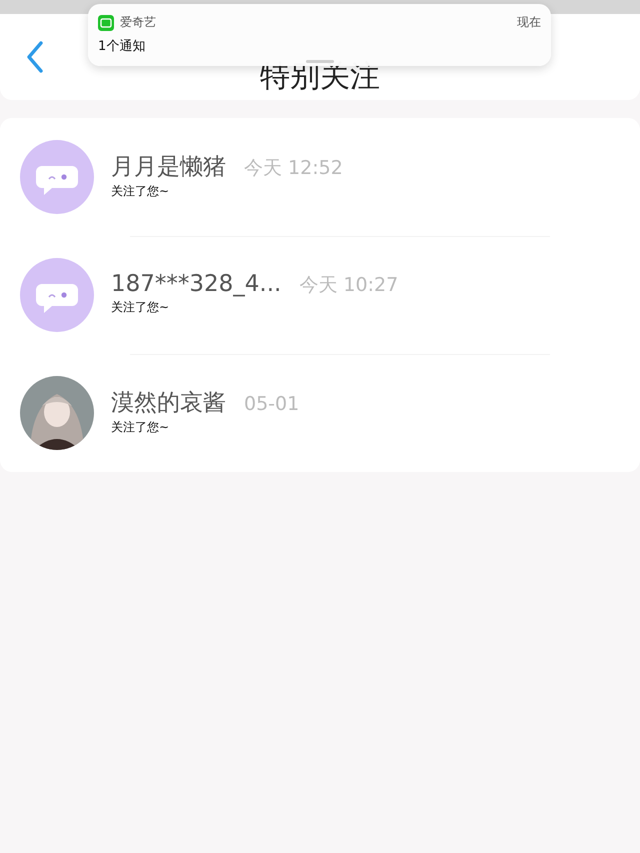  I want to click on follow-time: 05-01, so click(272, 403).